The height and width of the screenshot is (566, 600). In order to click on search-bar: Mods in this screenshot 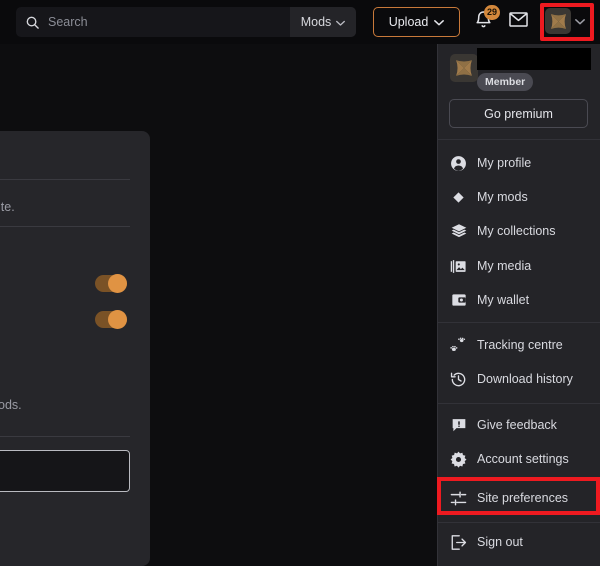, I will do `click(186, 22)`.